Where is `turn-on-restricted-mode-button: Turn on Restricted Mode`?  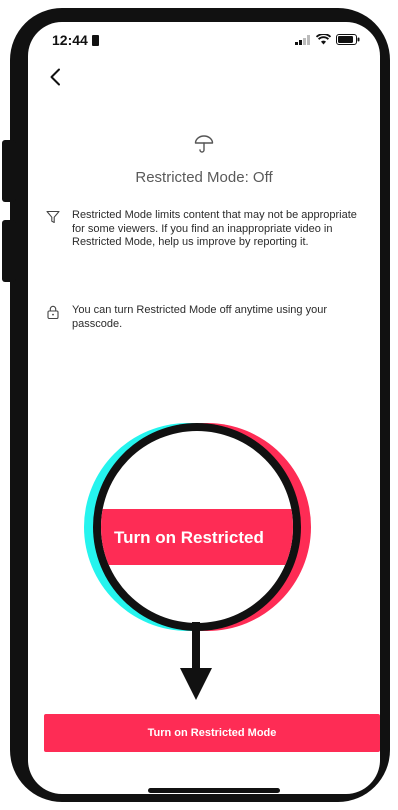 turn-on-restricted-mode-button: Turn on Restricted Mode is located at coordinates (212, 733).